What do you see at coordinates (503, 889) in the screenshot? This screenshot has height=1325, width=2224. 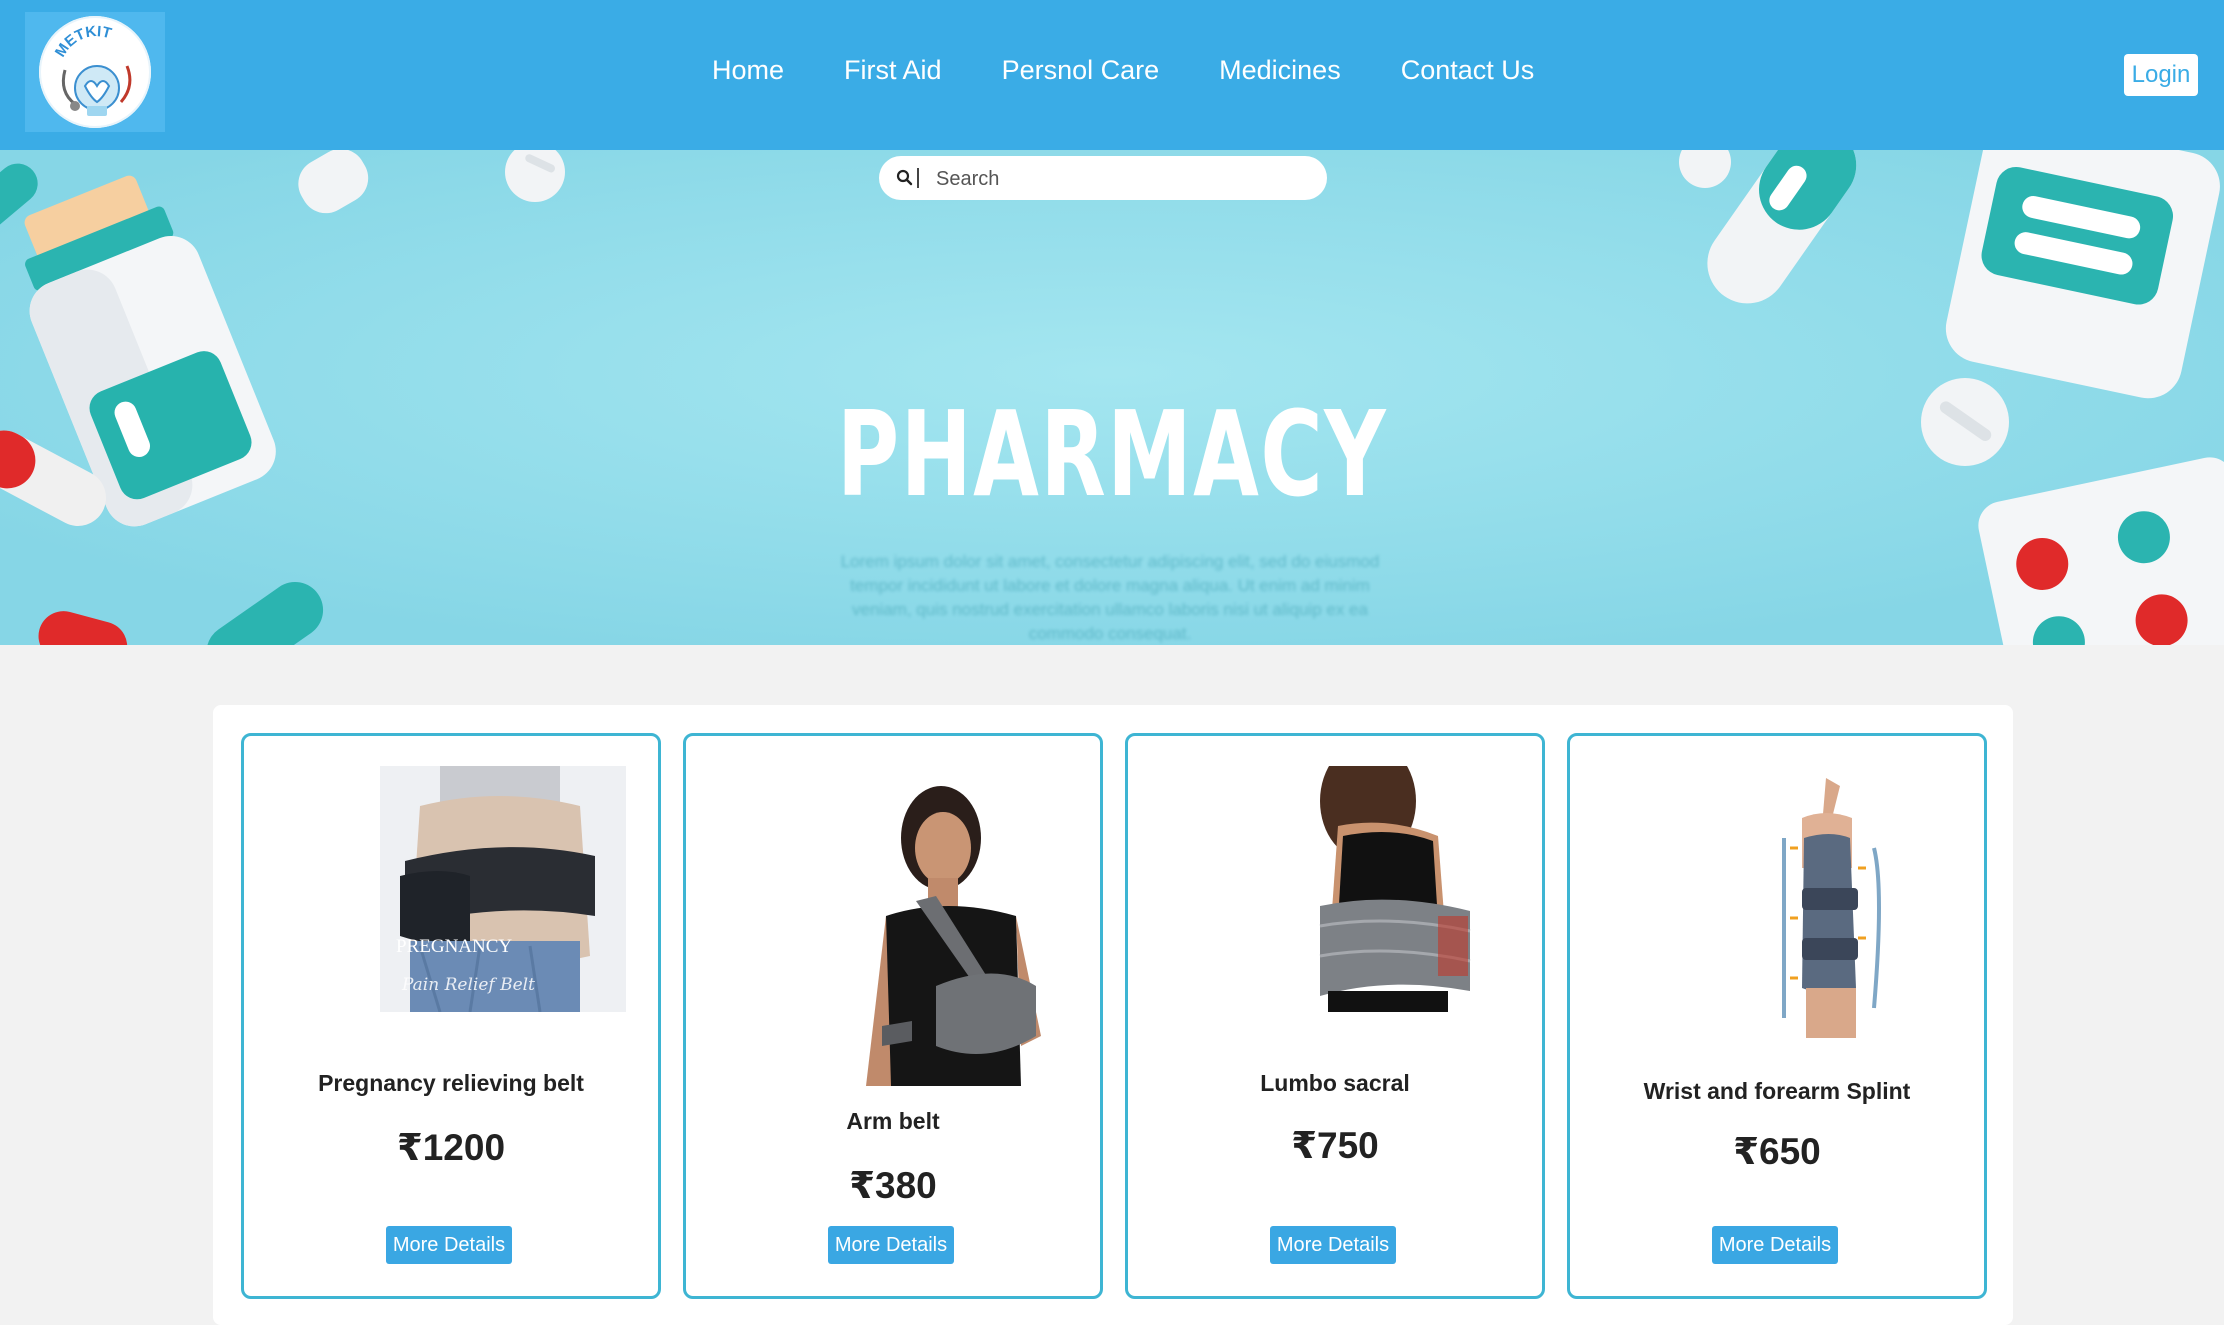 I see `product-image-pregnancy-belt: PREGNANCY Pain Relief Belt` at bounding box center [503, 889].